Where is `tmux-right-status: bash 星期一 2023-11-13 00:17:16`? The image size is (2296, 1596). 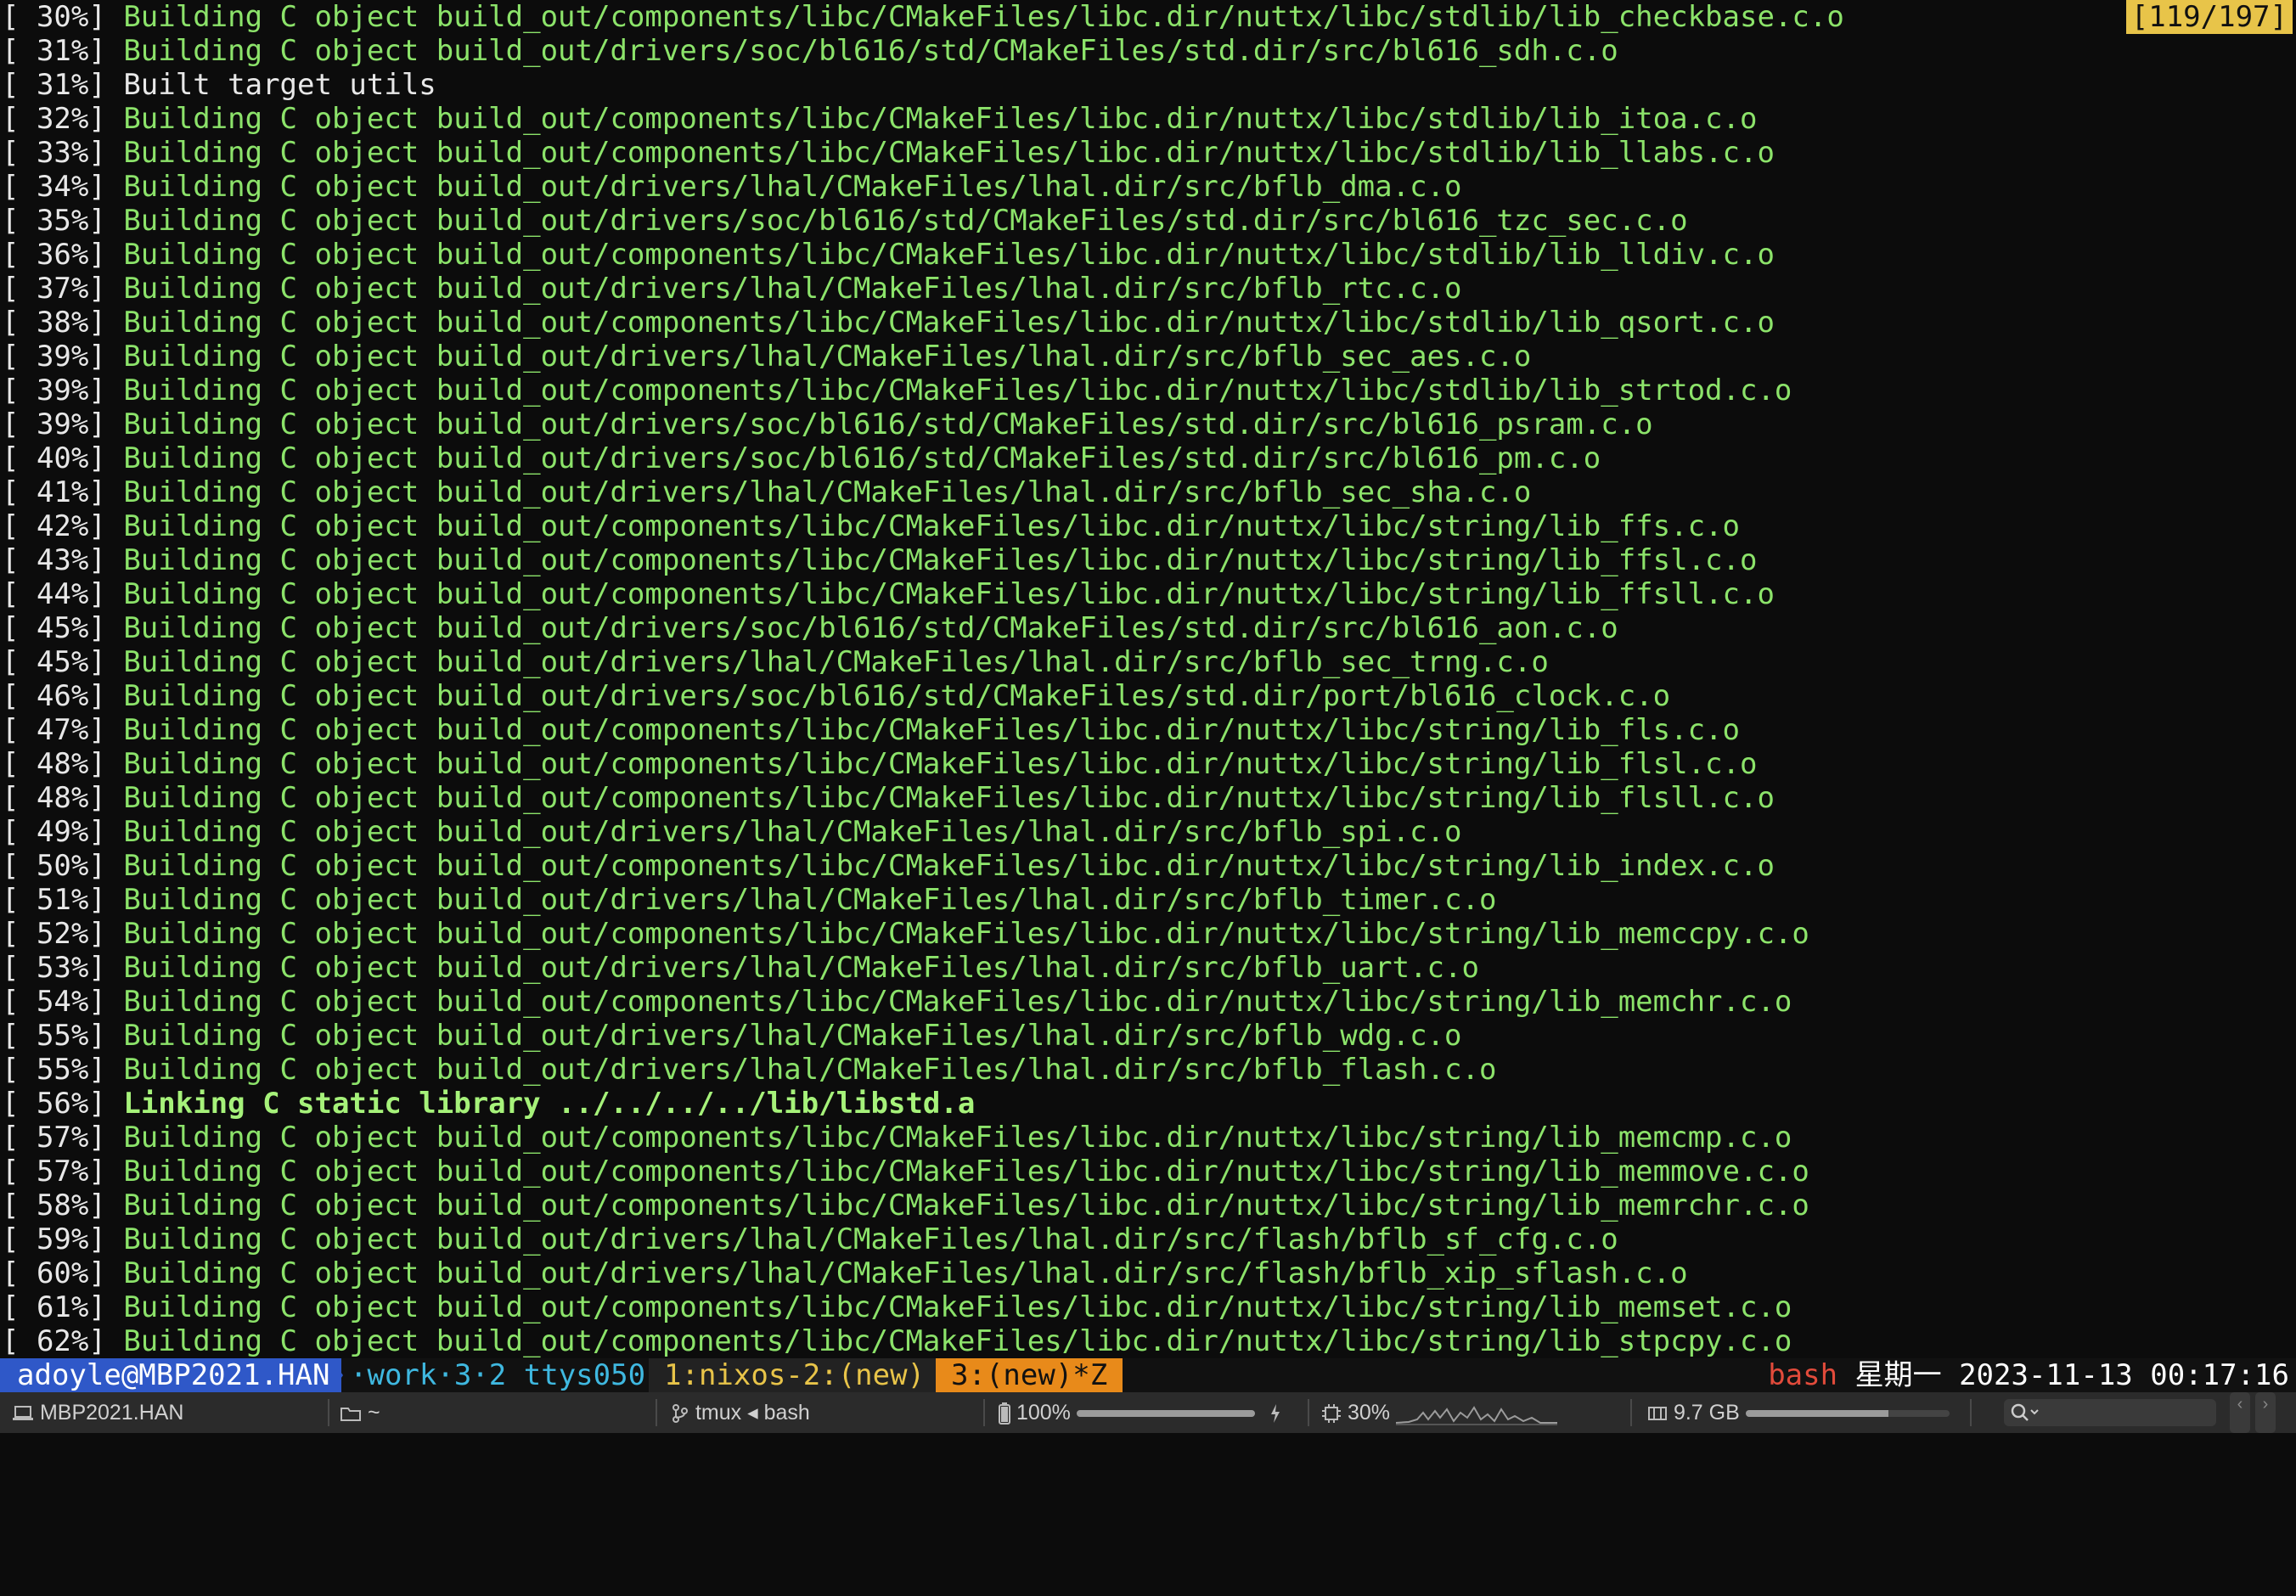
tmux-right-status: bash 星期一 2023-11-13 00:17:16 is located at coordinates (2028, 1375).